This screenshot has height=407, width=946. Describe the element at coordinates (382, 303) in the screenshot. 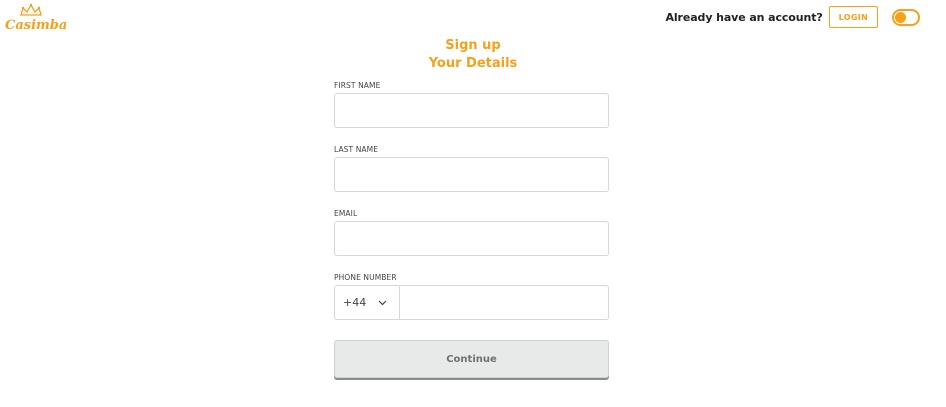

I see `chevron-down-icon` at that location.